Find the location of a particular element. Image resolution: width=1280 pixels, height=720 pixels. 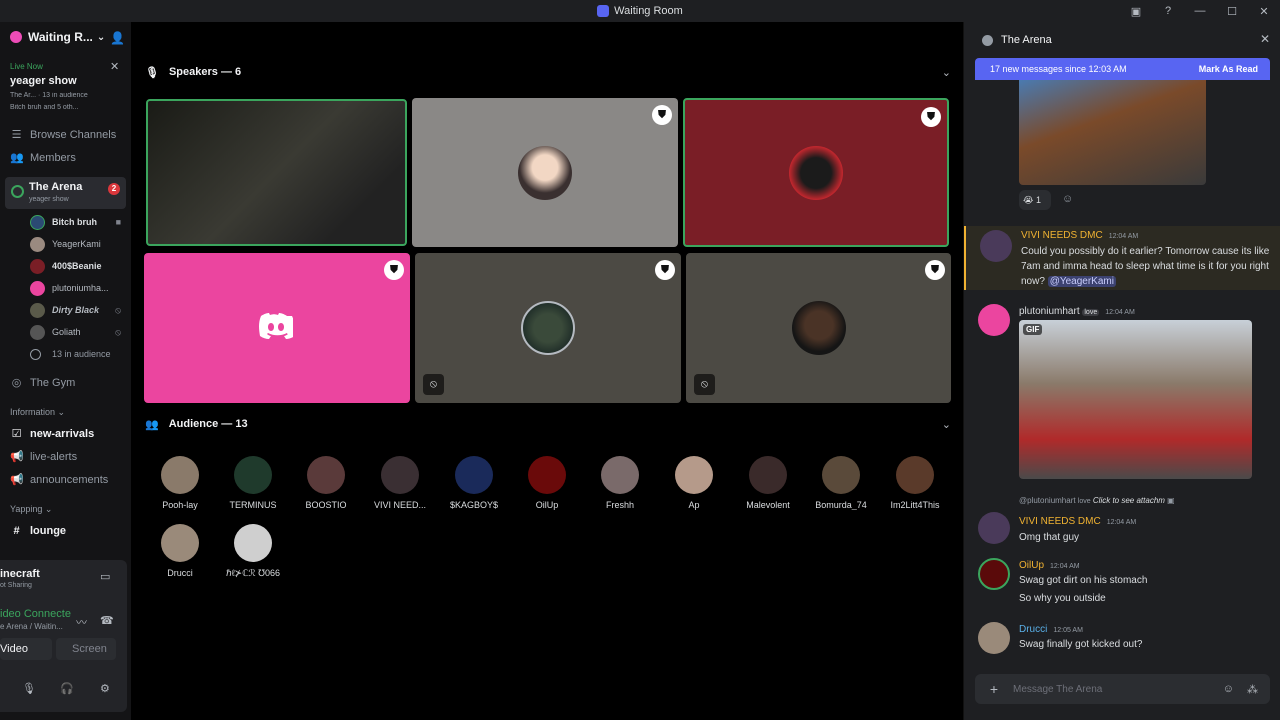

close-icon: ✕ is located at coordinates (1265, 39).